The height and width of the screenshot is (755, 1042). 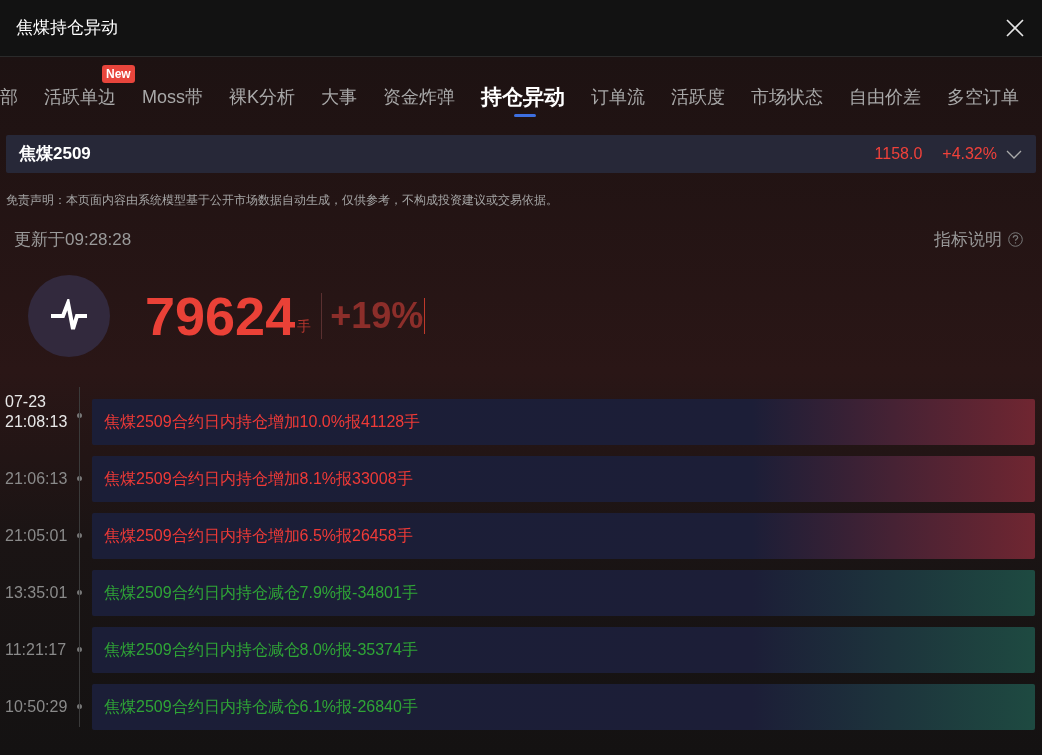 I want to click on contract-change: +4.32%, so click(x=969, y=154).